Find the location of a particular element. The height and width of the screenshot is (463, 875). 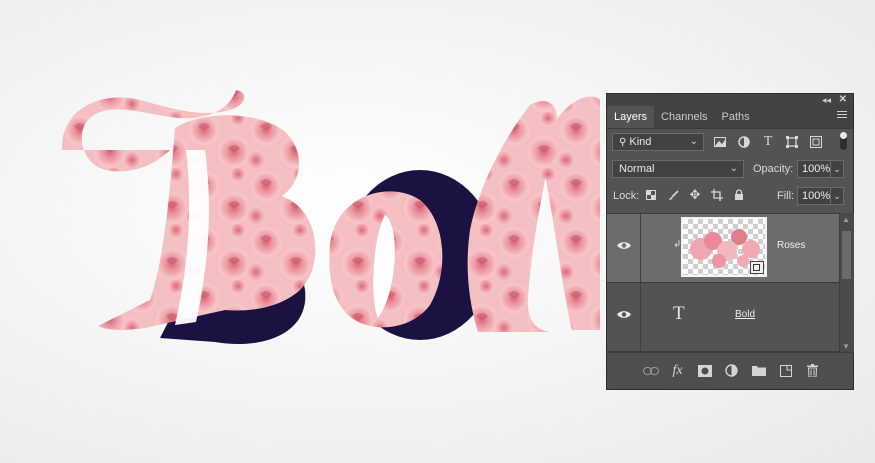

blend-row: Normal ⌄ Opacity: 100% ⌄ is located at coordinates (730, 169).